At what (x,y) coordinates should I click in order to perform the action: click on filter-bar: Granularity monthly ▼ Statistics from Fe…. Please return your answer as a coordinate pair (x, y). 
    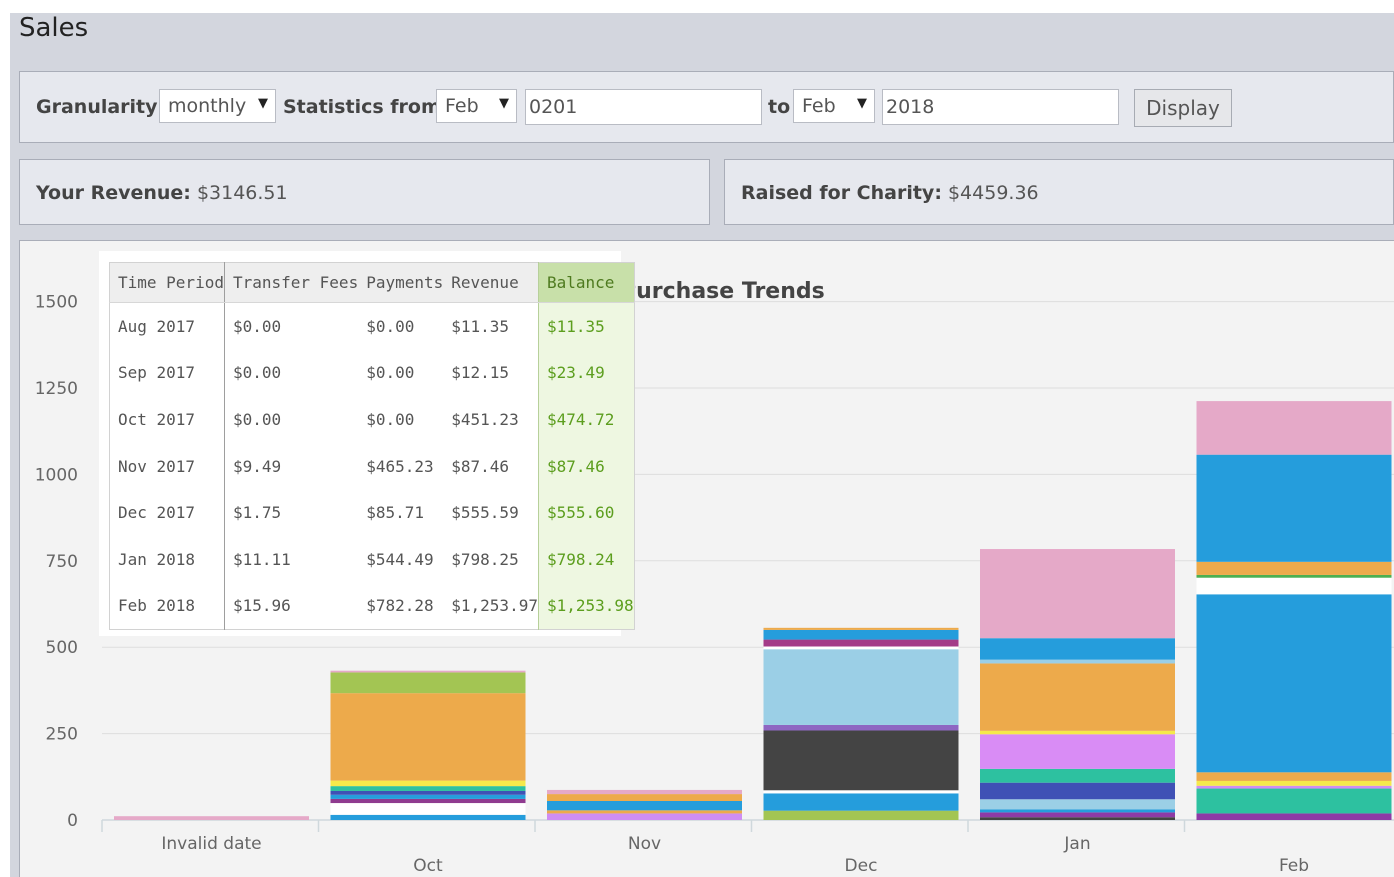
    Looking at the image, I should click on (706, 107).